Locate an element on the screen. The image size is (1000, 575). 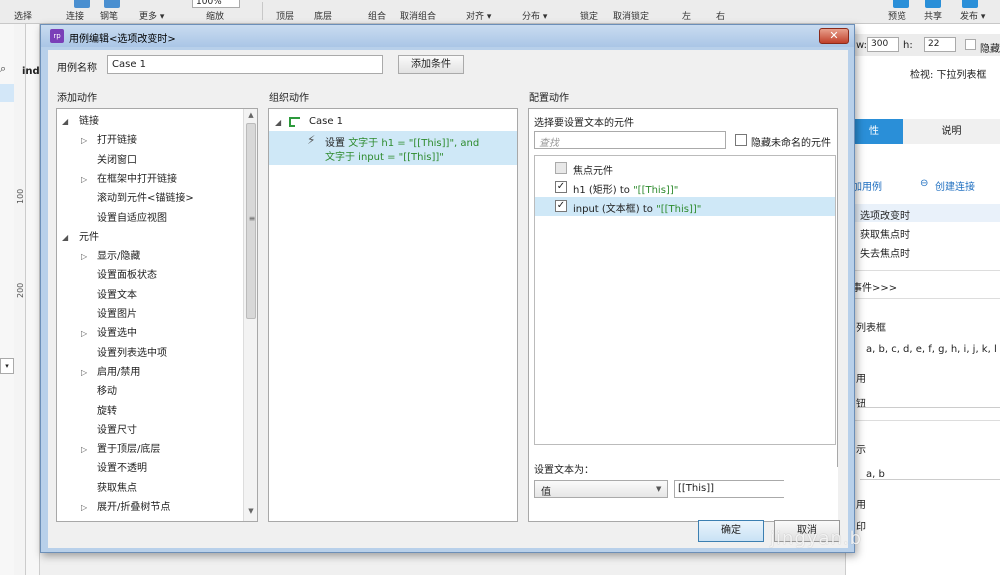
zoom-select: 100% is located at coordinates (216, 4).